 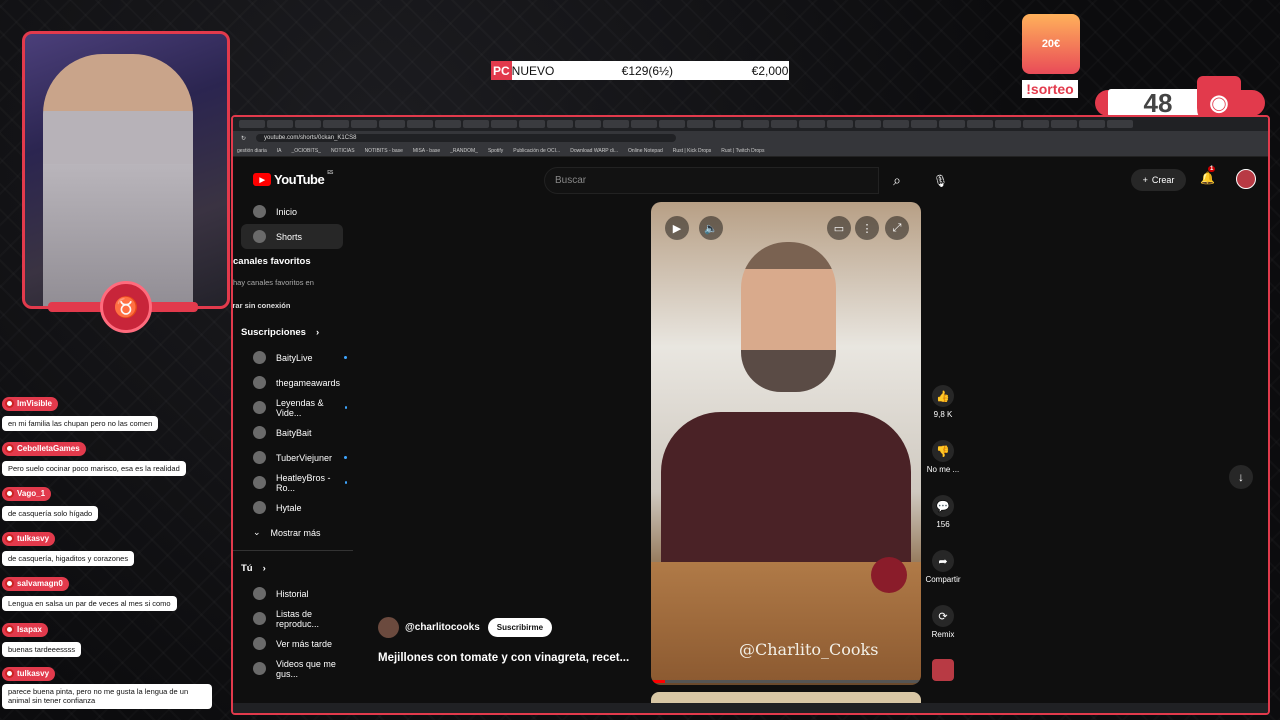 What do you see at coordinates (259, 643) in the screenshot?
I see `clock-icon` at bounding box center [259, 643].